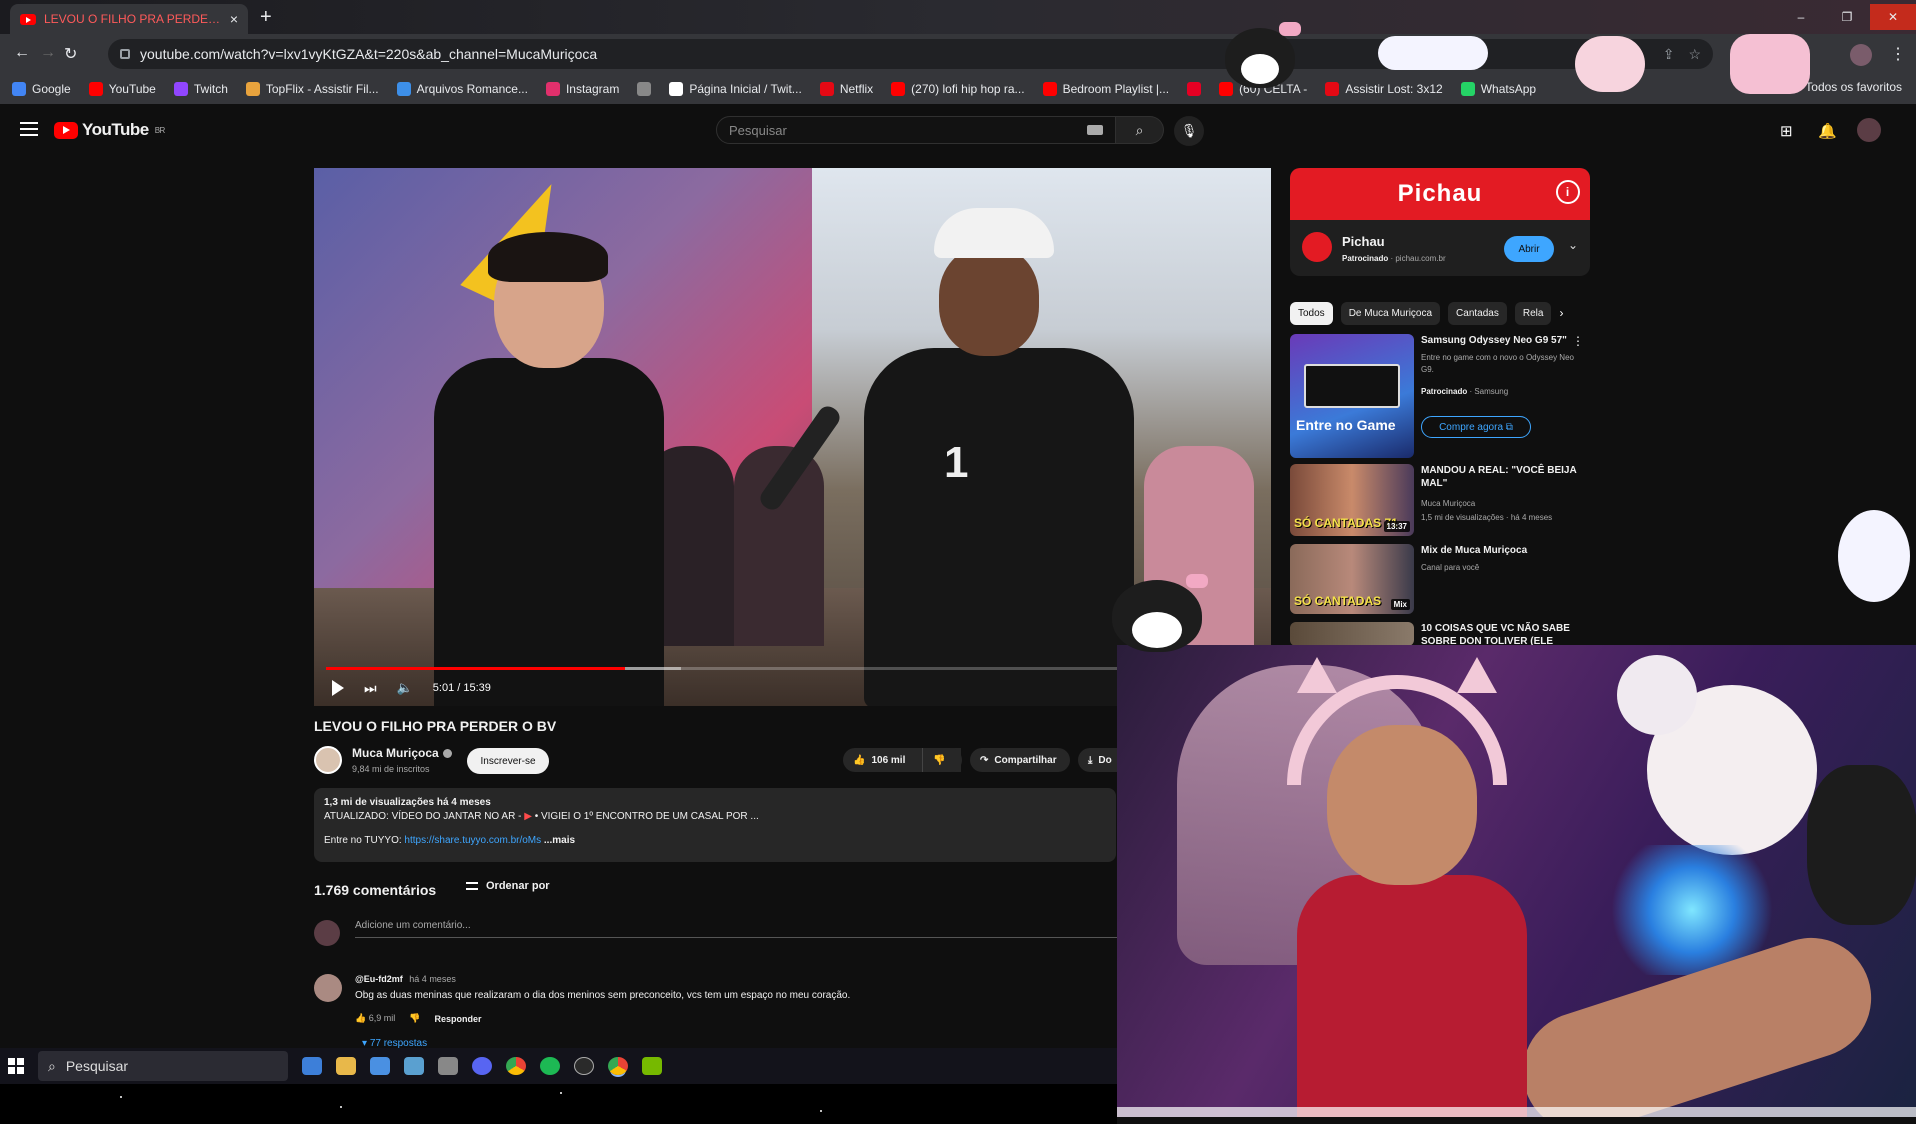  Describe the element at coordinates (582, 89) in the screenshot. I see `bookmark-item: Instagram` at that location.